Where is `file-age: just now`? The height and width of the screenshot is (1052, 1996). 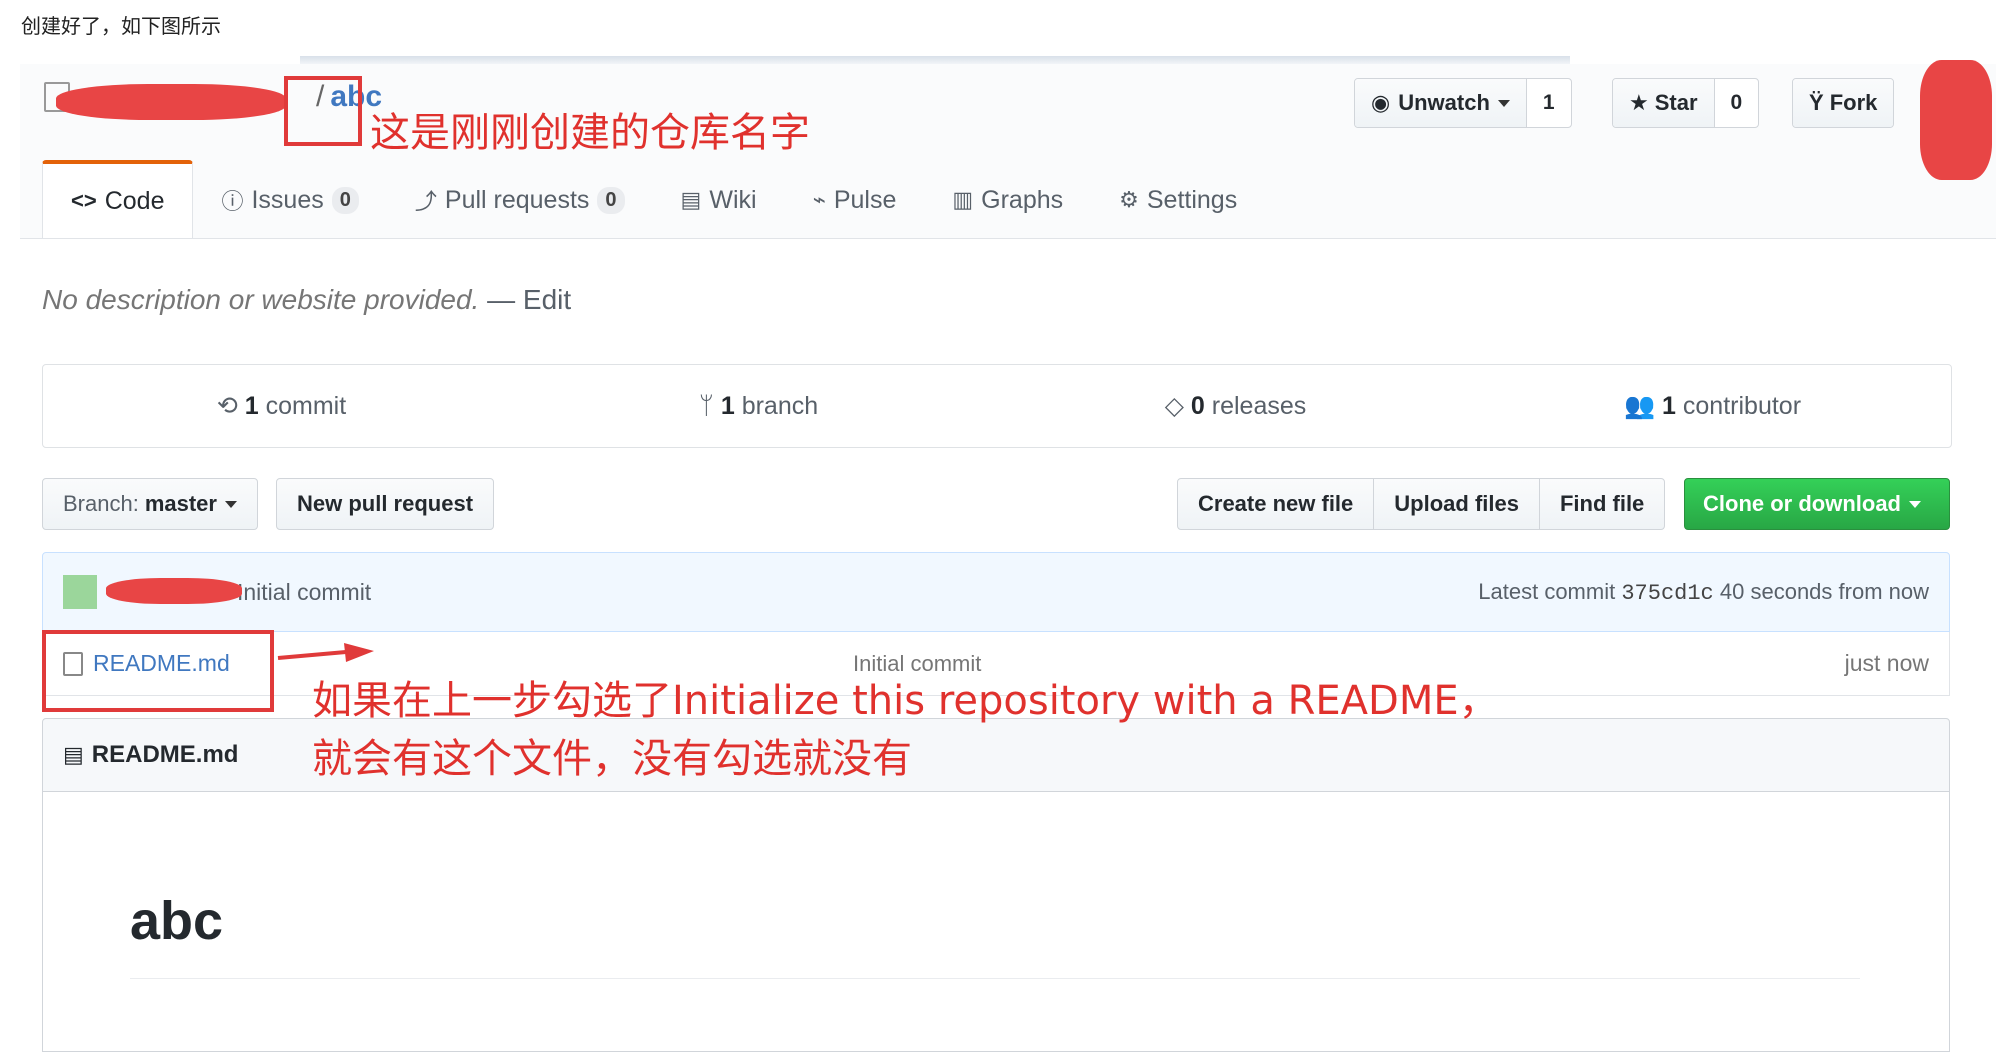
file-age: just now is located at coordinates (1886, 663).